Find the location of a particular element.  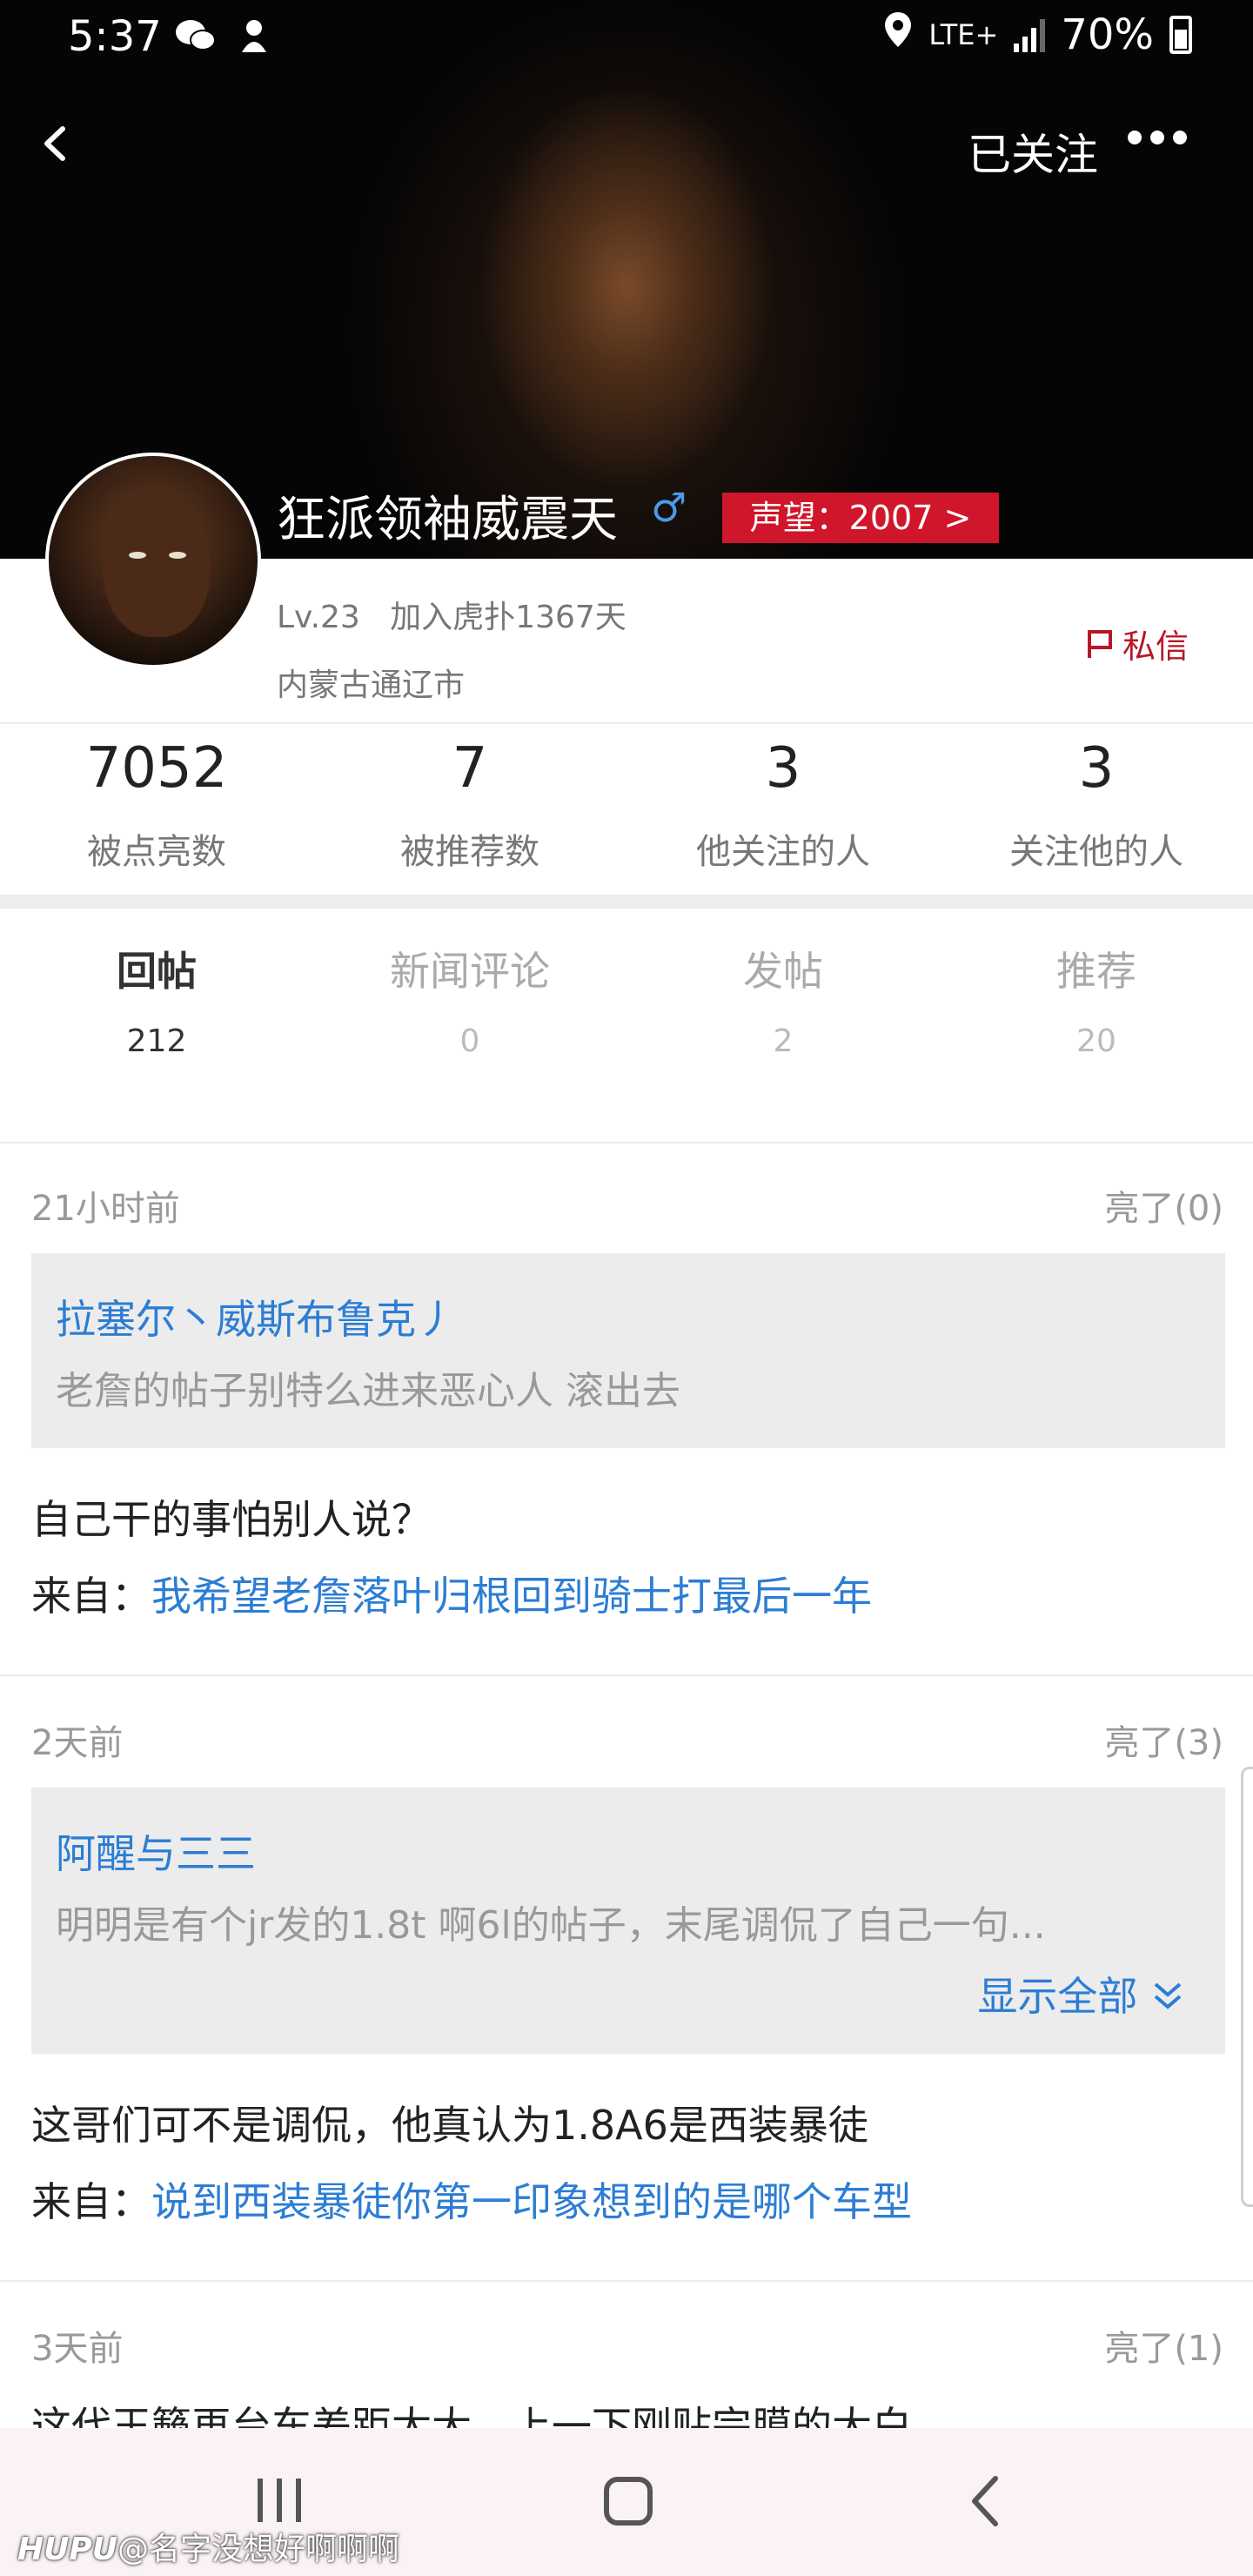

system-back-button is located at coordinates (988, 2501).